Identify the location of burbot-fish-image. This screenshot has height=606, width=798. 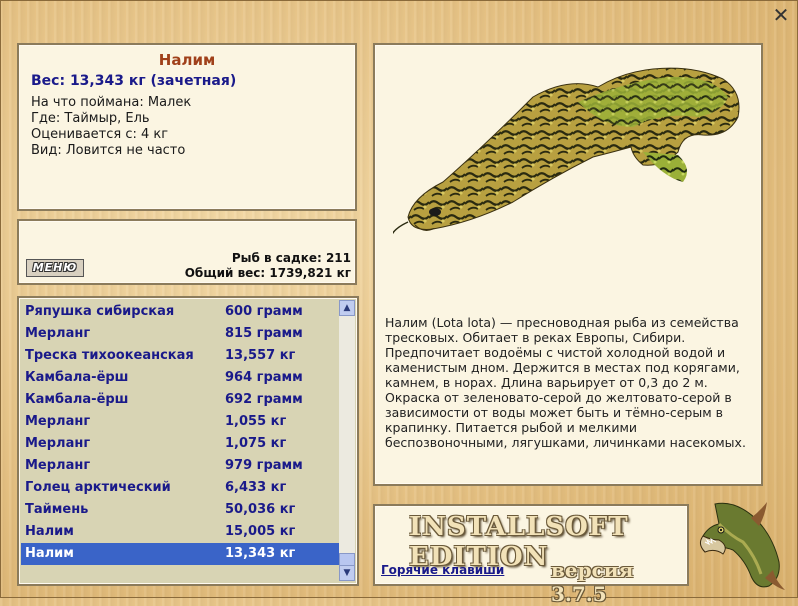
(566, 151).